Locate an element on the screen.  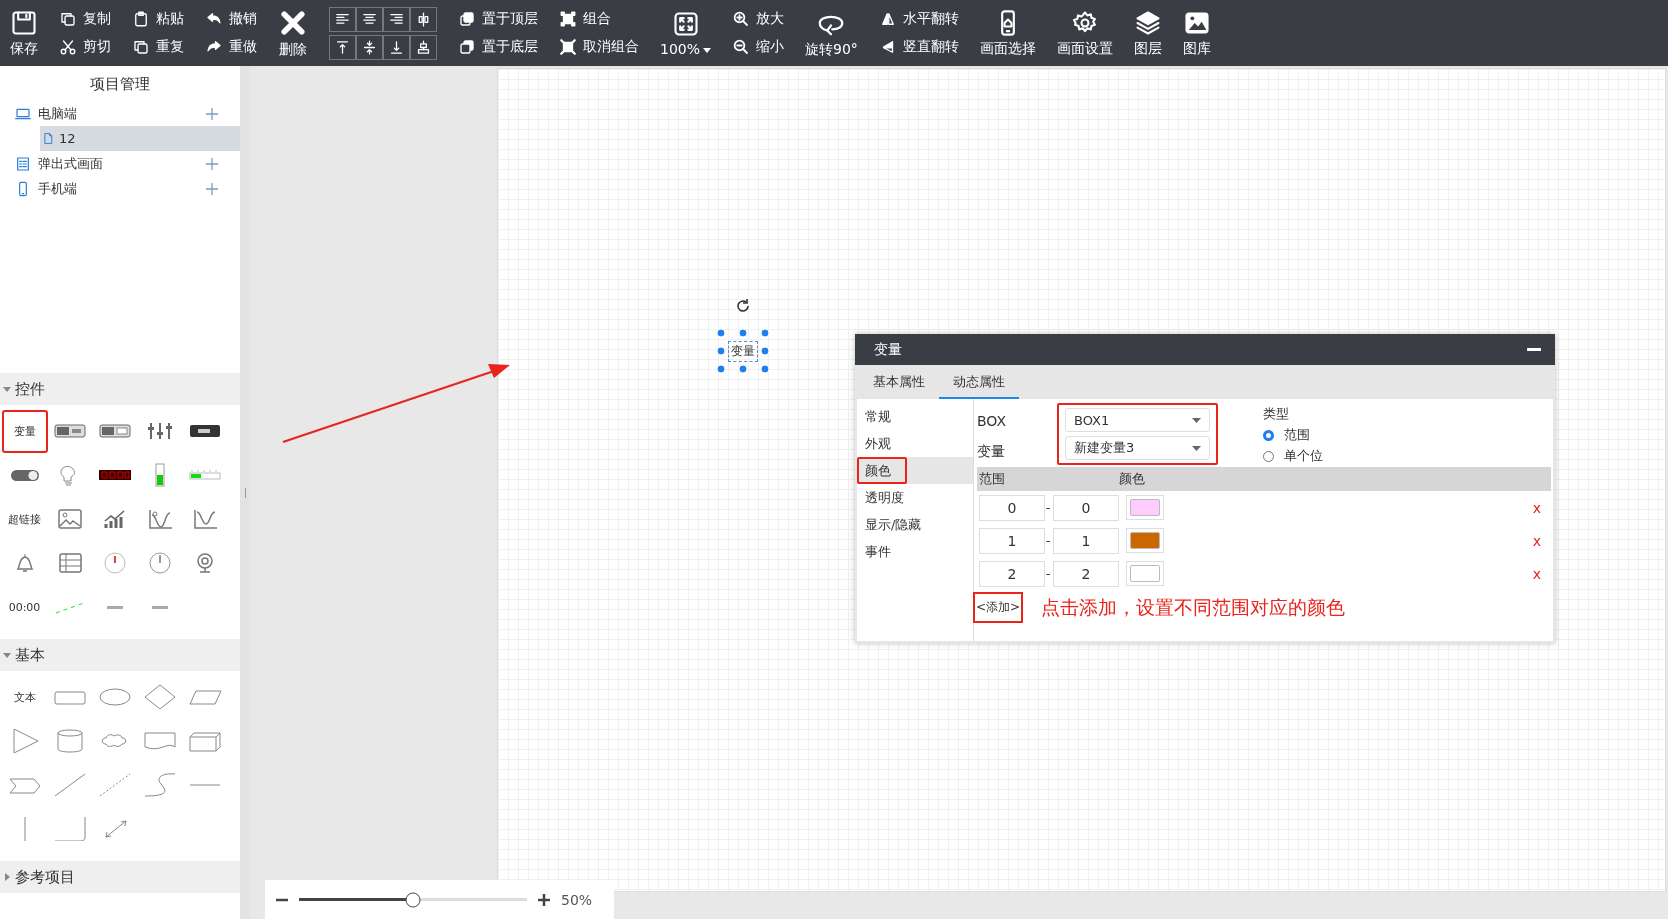
radio-button is located at coordinates (1268, 435).